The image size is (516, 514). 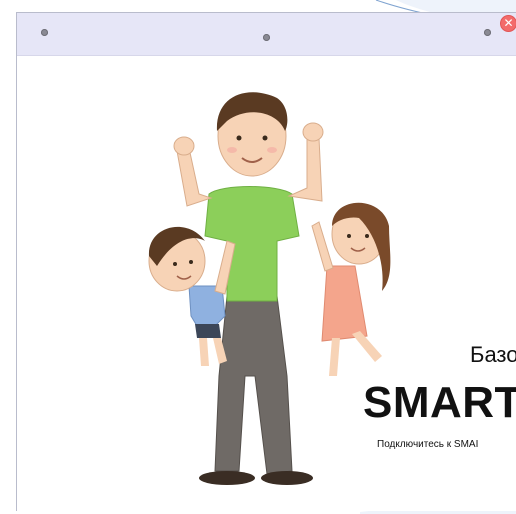 I want to click on promo-heading: Базо, so click(x=493, y=354).